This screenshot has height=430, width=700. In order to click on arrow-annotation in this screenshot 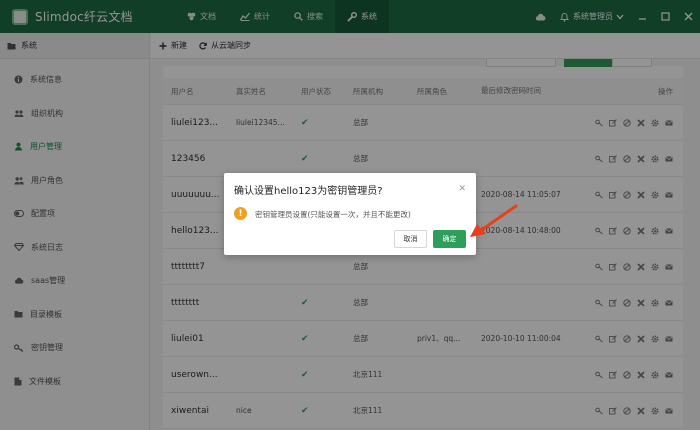, I will do `click(494, 220)`.